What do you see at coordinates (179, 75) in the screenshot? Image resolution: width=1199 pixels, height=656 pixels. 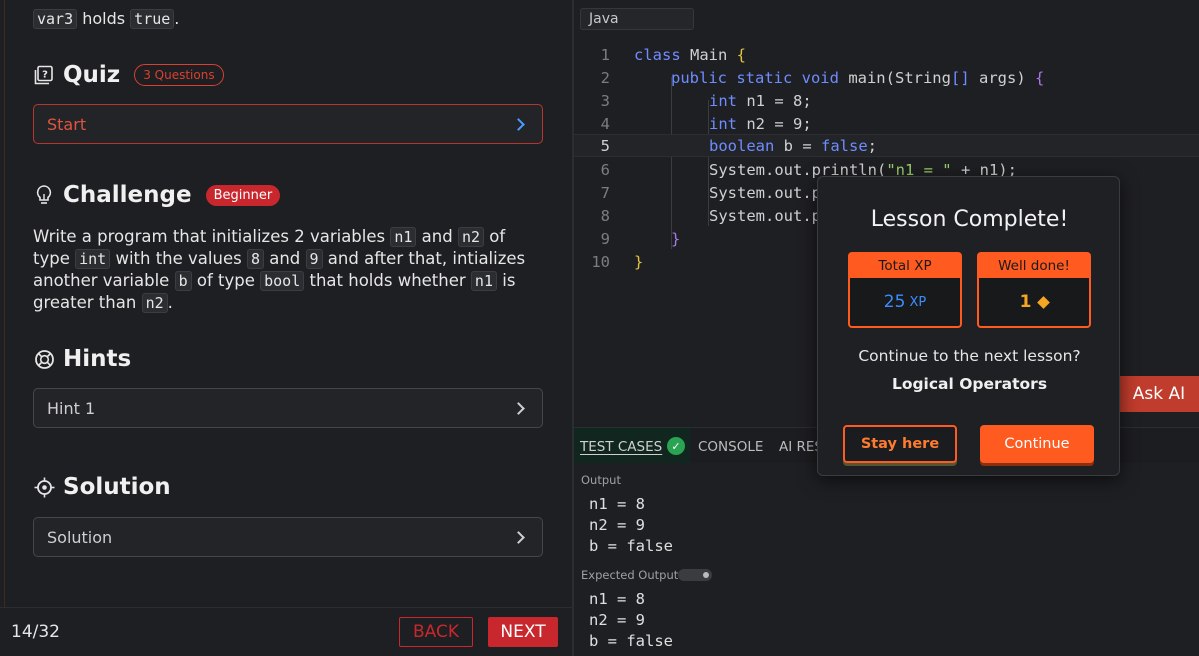 I see `quiz-count-badge: 3 Questions` at bounding box center [179, 75].